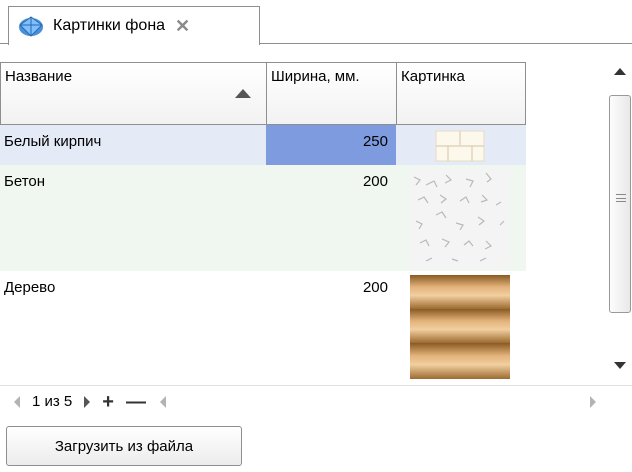 Image resolution: width=632 pixels, height=472 pixels. Describe the element at coordinates (593, 402) in the screenshot. I see `scroll-right-arrow-icon` at that location.